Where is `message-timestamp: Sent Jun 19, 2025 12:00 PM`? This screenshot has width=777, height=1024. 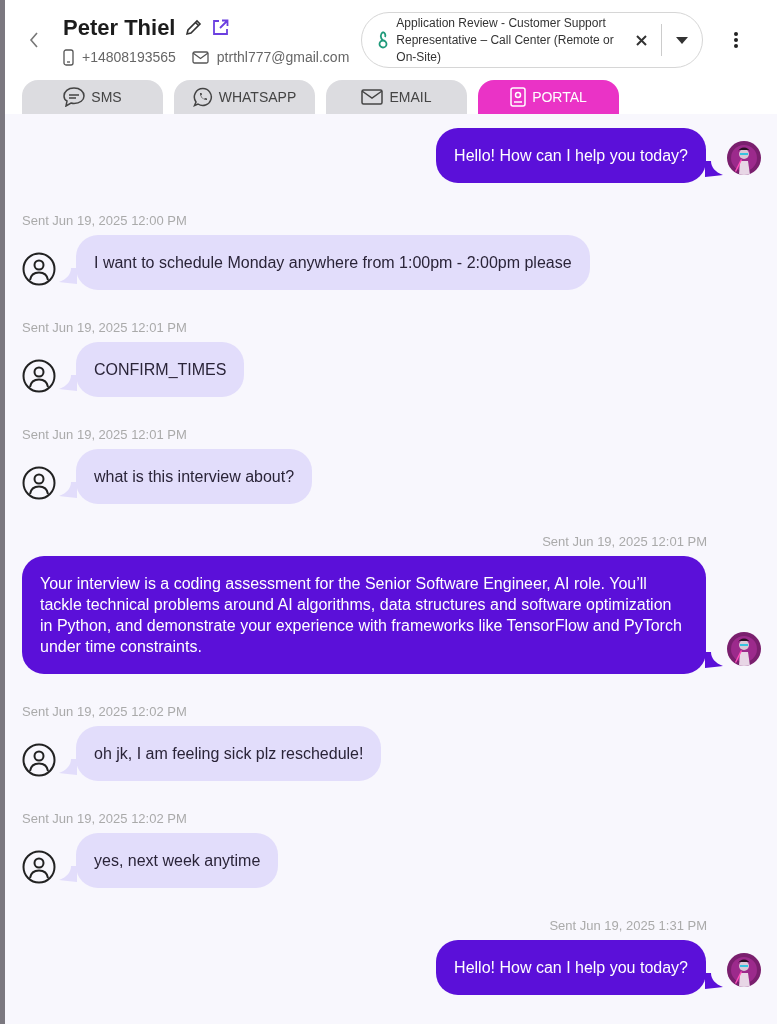 message-timestamp: Sent Jun 19, 2025 12:00 PM is located at coordinates (105, 220).